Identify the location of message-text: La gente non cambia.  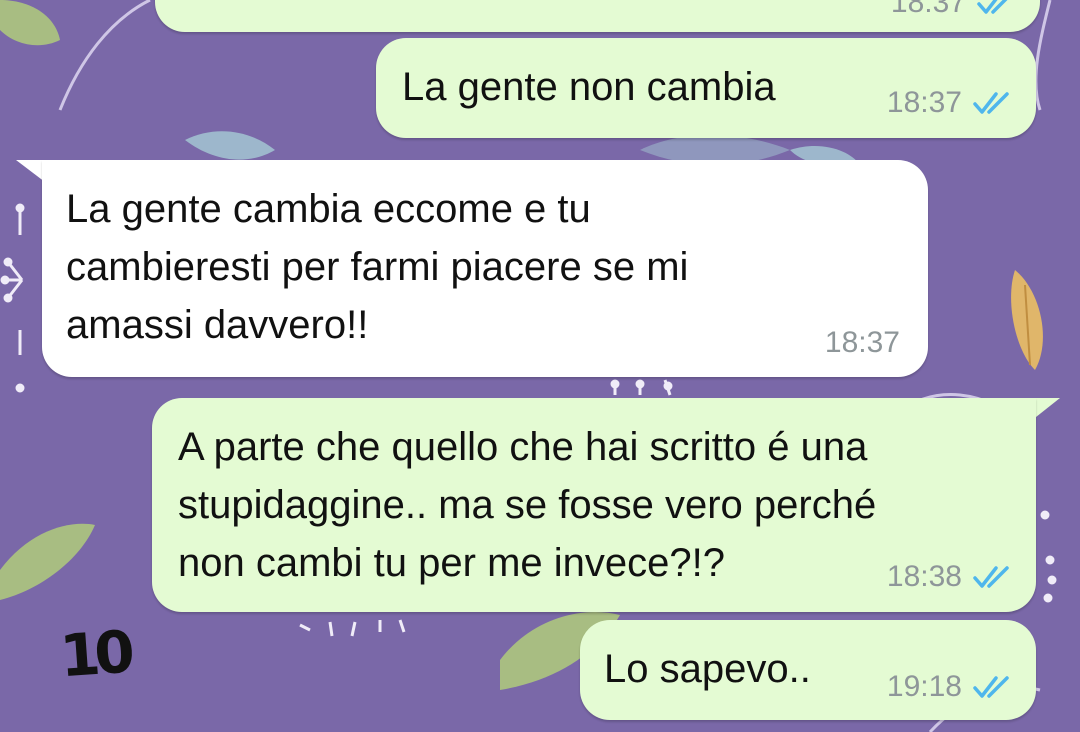
(589, 87).